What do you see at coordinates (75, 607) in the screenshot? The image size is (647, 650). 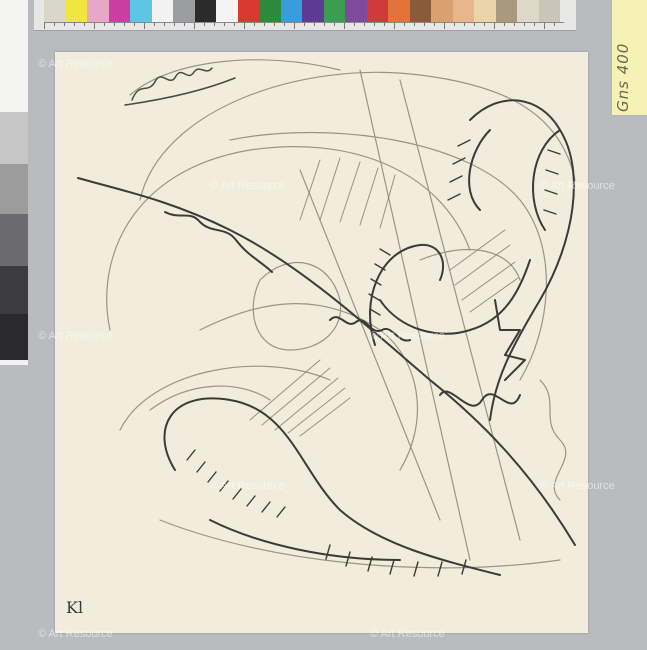 I see `artist-monogram: Kl` at bounding box center [75, 607].